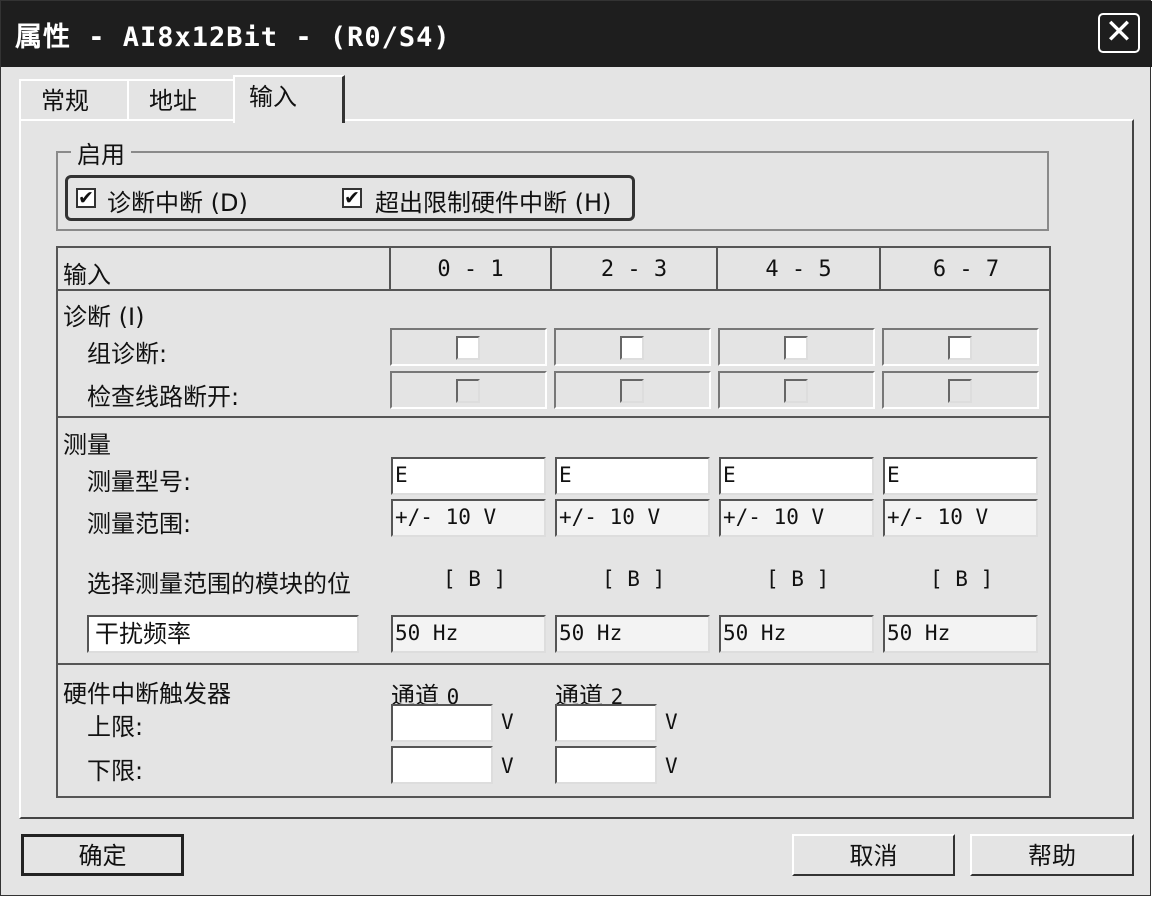  I want to click on upper-limit-input-ch0, so click(442, 723).